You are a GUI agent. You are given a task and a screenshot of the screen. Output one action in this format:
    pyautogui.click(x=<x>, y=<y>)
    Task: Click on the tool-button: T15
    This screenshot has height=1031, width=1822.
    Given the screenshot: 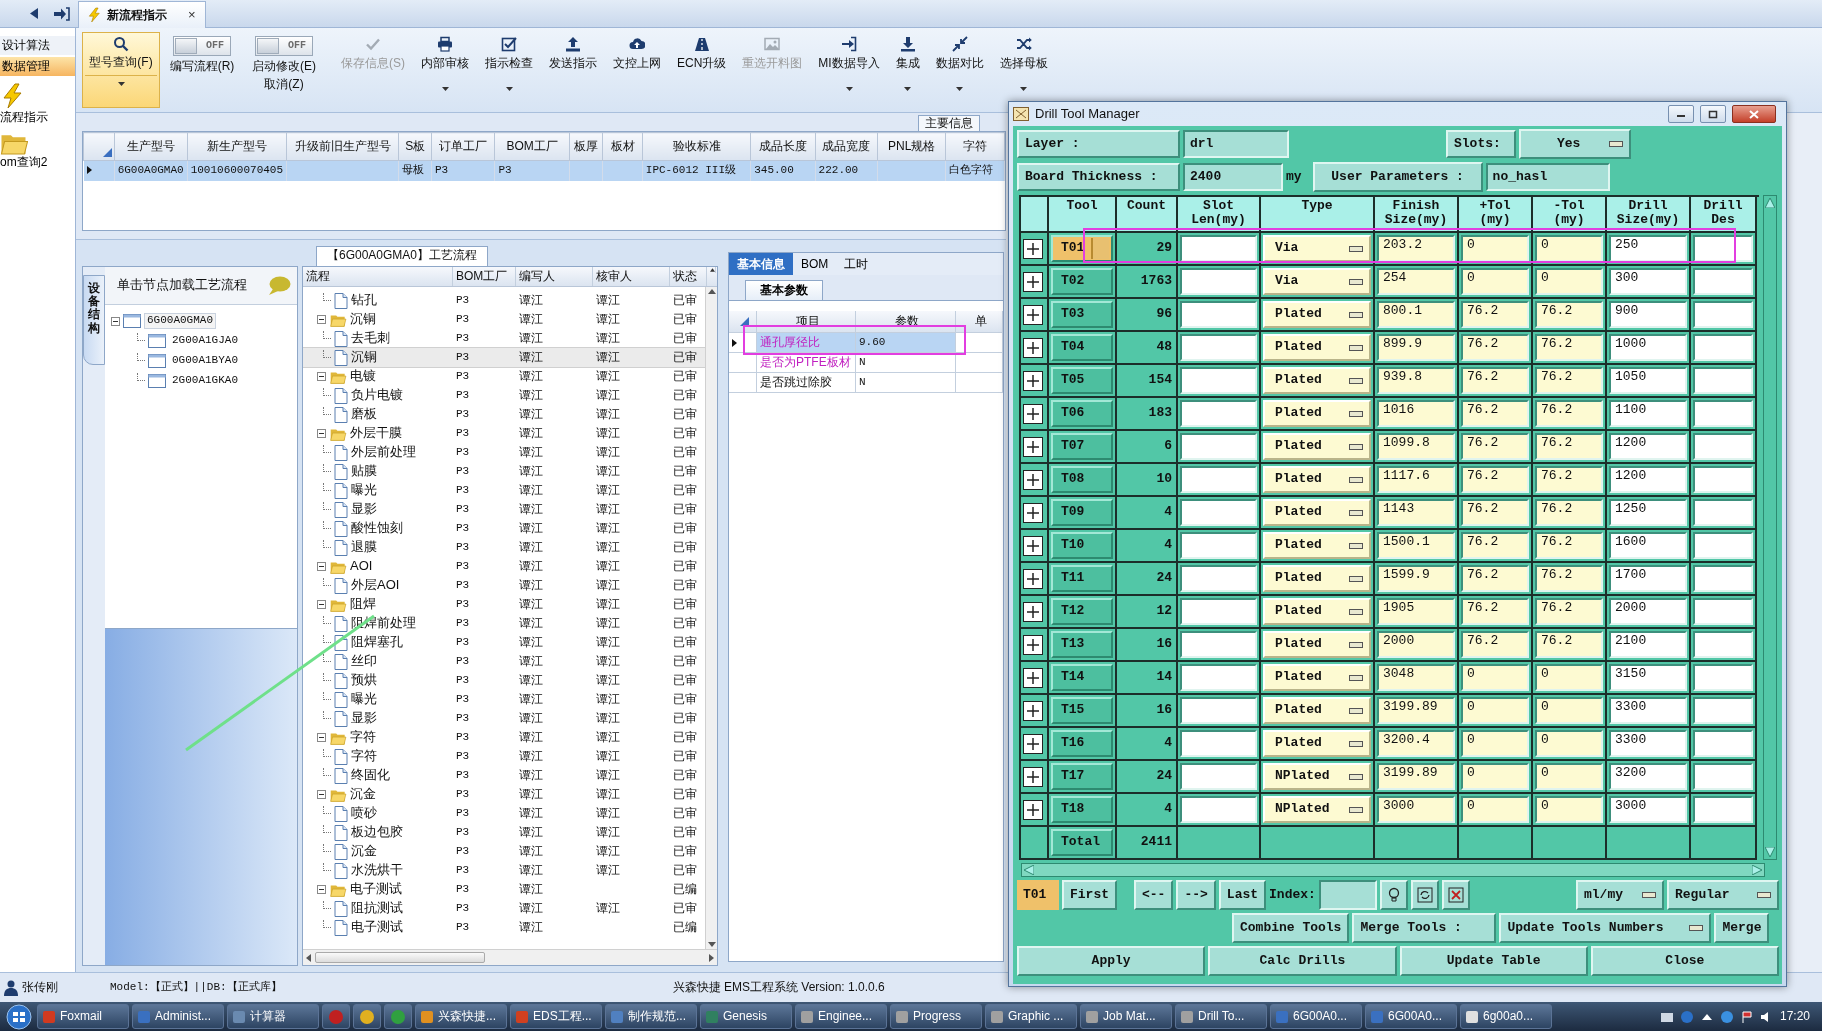 What is the action you would take?
    pyautogui.click(x=1082, y=710)
    